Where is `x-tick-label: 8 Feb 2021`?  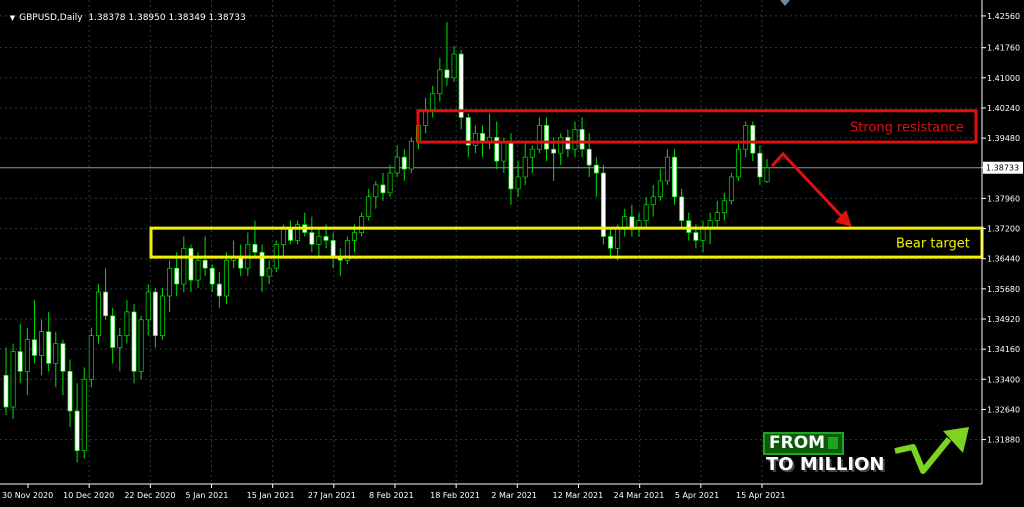
x-tick-label: 8 Feb 2021 is located at coordinates (391, 495).